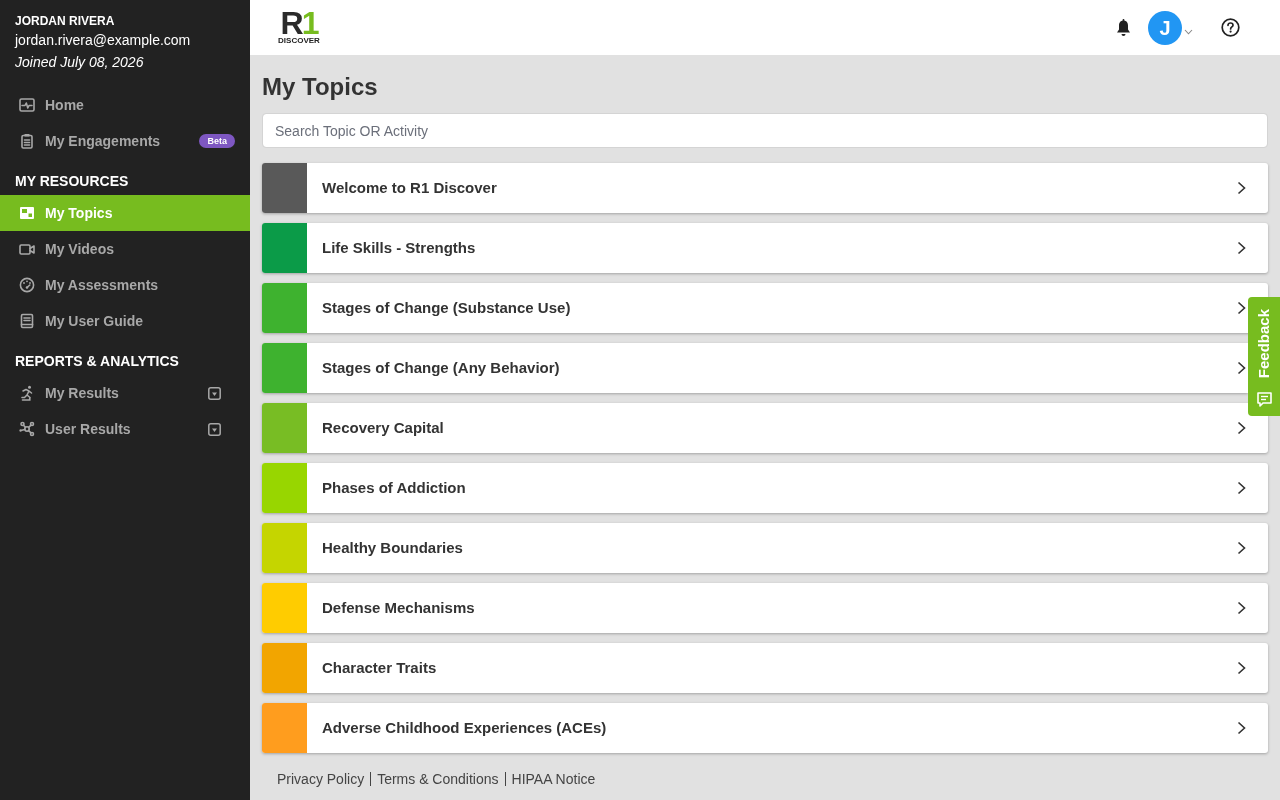 The width and height of the screenshot is (1280, 800). Describe the element at coordinates (553, 779) in the screenshot. I see `footer-link: HIPAA Notice` at that location.